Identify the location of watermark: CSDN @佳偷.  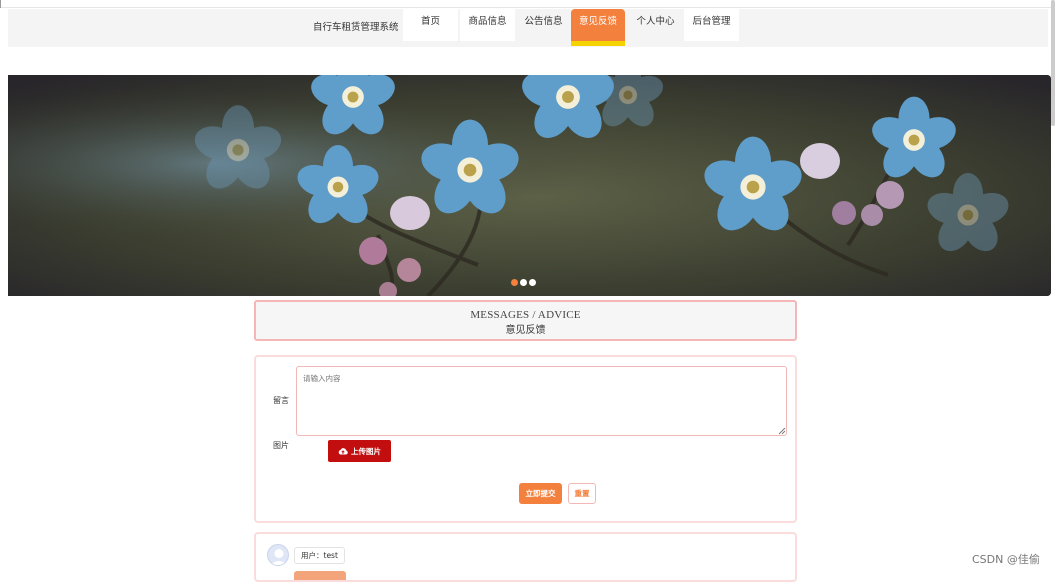
(1006, 559).